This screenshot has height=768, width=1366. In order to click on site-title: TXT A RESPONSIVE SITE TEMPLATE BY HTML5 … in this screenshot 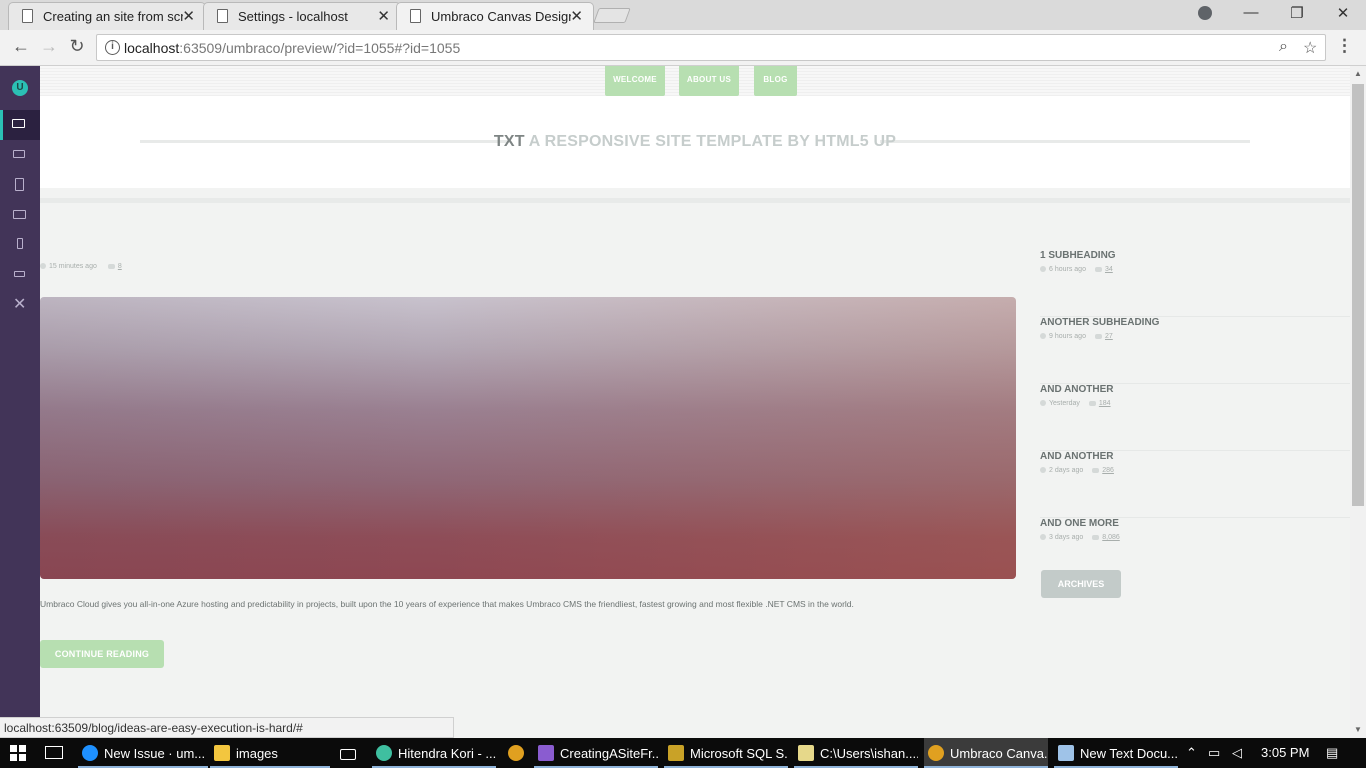, I will do `click(695, 142)`.